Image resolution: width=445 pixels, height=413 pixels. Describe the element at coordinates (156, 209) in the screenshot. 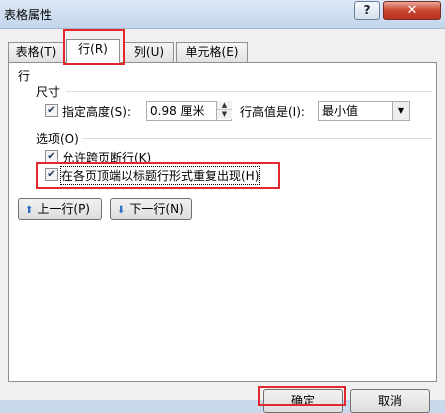

I see `next-row-label: 下一行(N)` at that location.